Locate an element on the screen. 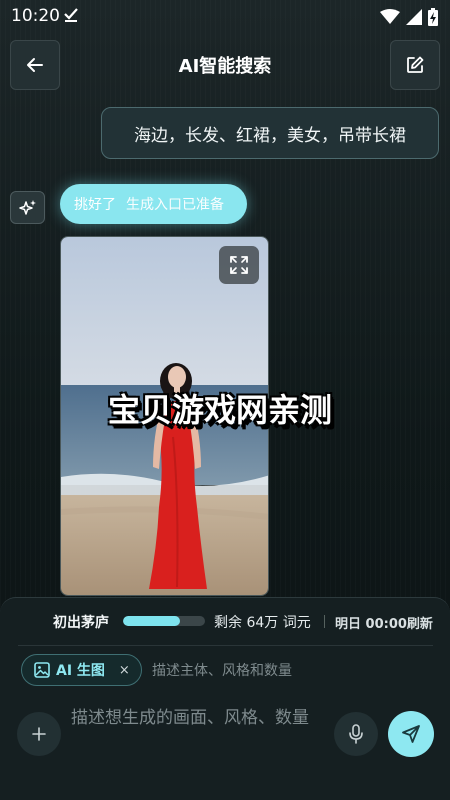 The width and height of the screenshot is (450, 800). send-icon is located at coordinates (411, 734).